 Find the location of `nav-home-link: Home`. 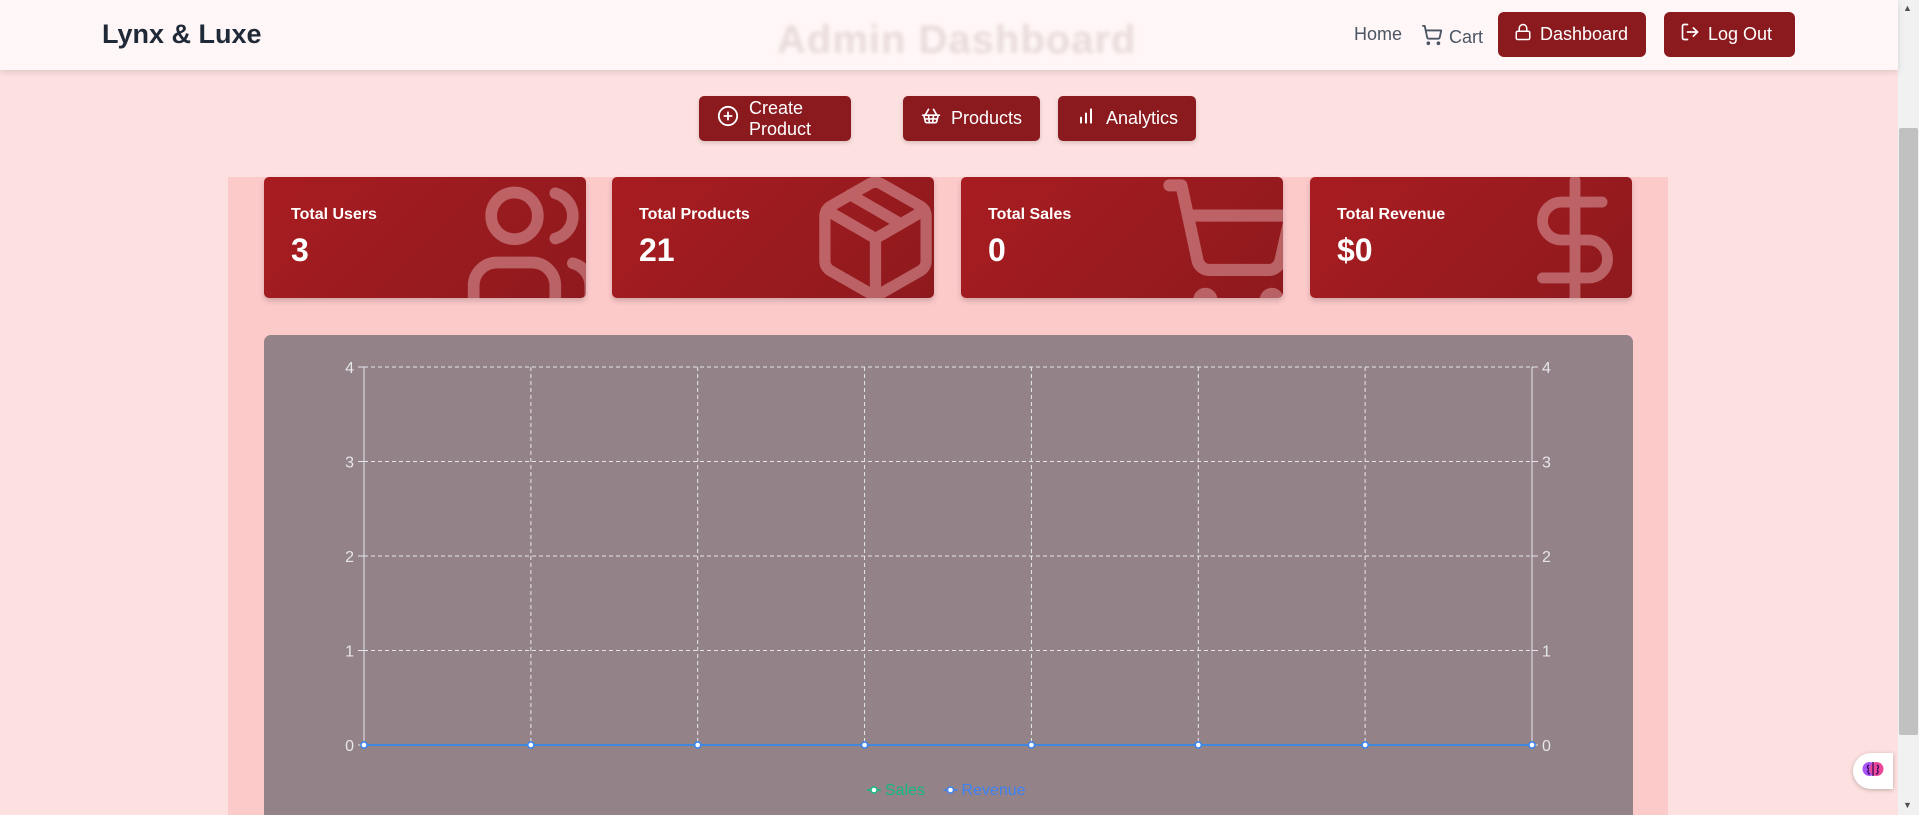

nav-home-link: Home is located at coordinates (1378, 34).